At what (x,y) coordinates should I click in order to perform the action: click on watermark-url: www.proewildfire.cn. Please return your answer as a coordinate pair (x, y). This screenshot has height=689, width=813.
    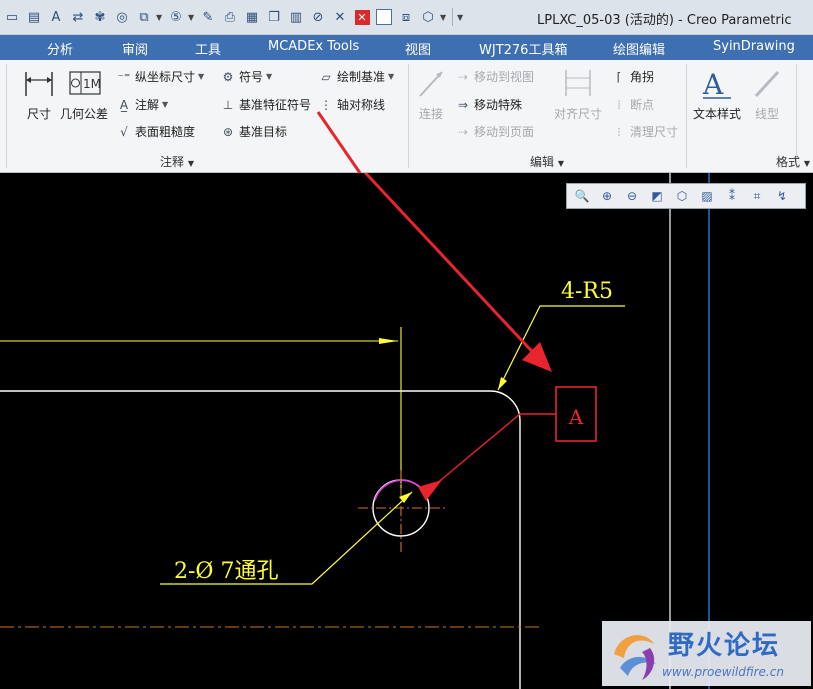
    Looking at the image, I should click on (723, 672).